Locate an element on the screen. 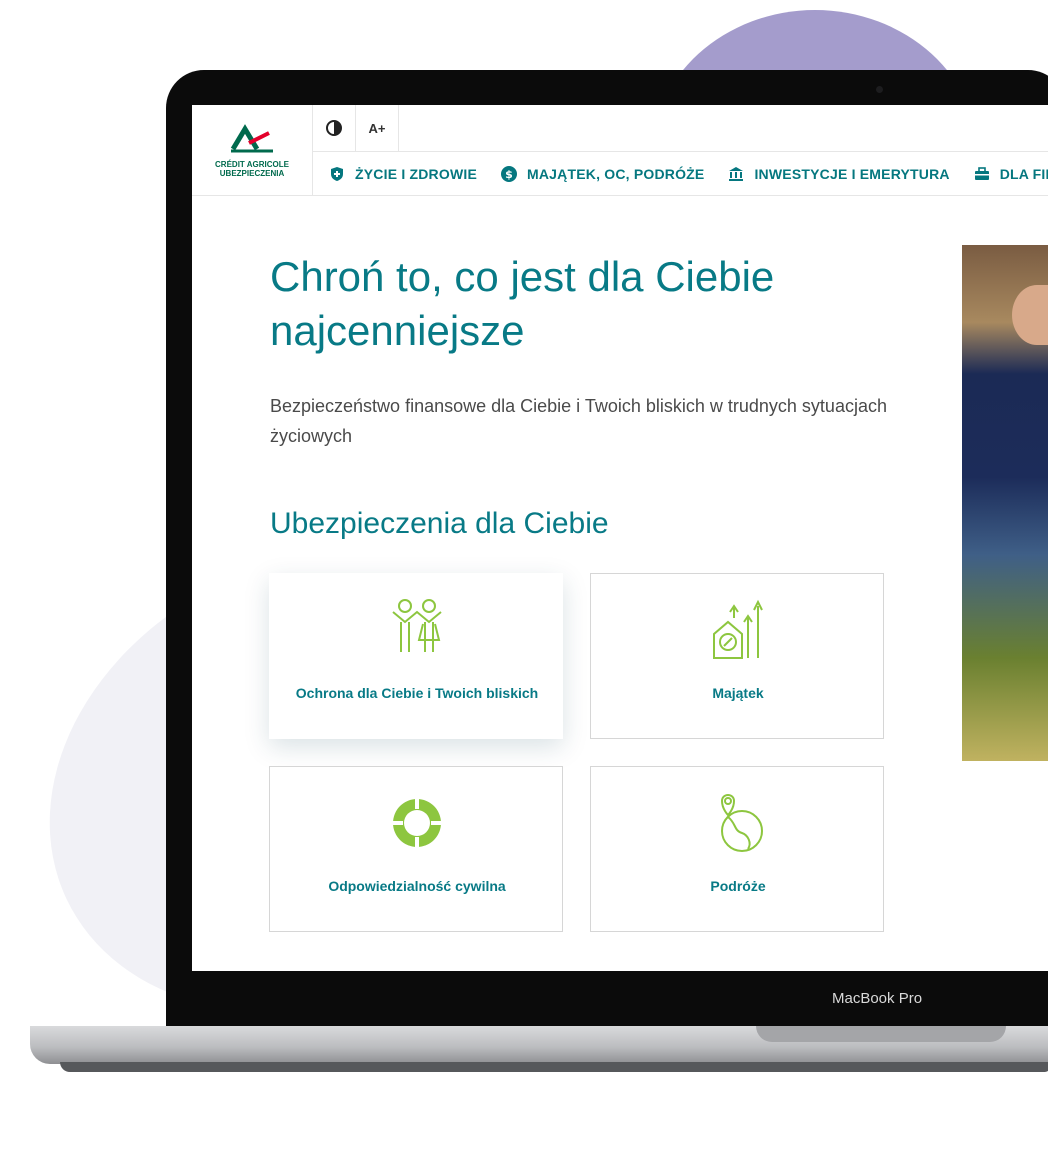 The height and width of the screenshot is (1152, 1048). credit-agricole-logo-icon is located at coordinates (251, 138).